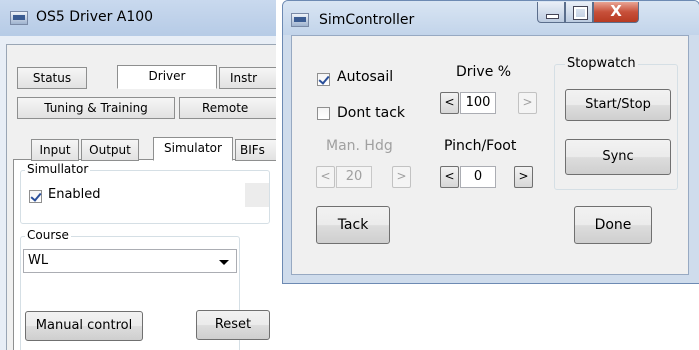 Image resolution: width=699 pixels, height=350 pixels. What do you see at coordinates (35, 196) in the screenshot?
I see `enabled-checkbox` at bounding box center [35, 196].